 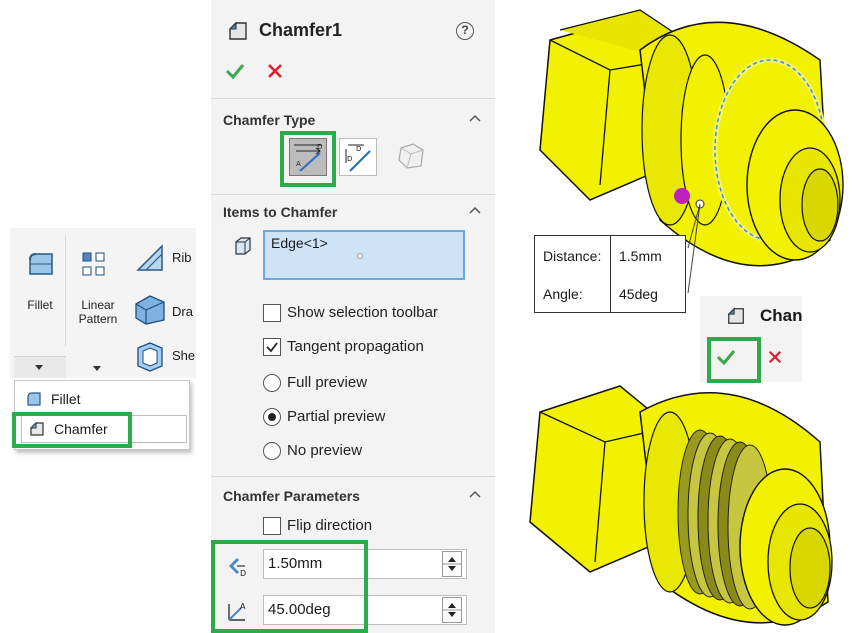 What do you see at coordinates (272, 526) in the screenshot?
I see `flip-direction-checkbox` at bounding box center [272, 526].